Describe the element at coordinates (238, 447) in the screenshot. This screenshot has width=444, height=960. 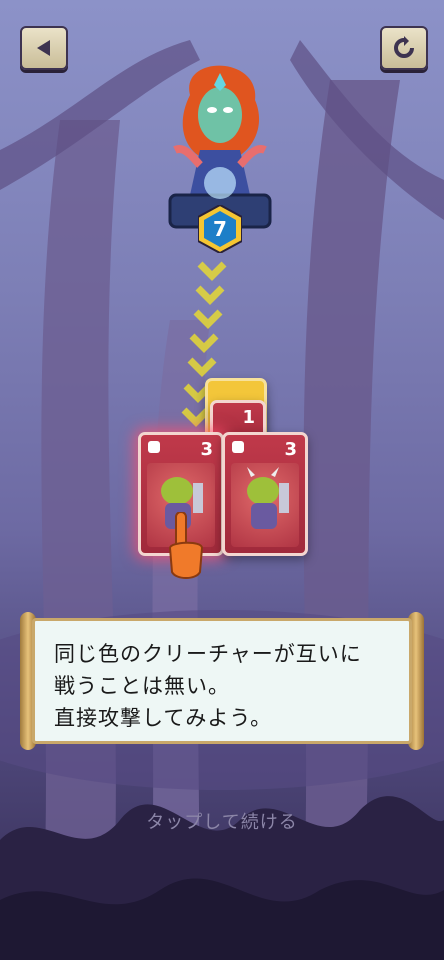
I see `card-right-type-icon` at that location.